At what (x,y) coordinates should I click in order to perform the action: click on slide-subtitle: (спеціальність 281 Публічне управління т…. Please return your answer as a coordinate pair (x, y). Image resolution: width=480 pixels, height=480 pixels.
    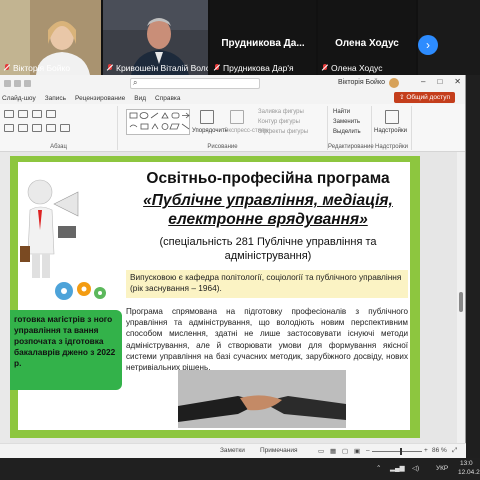
    Looking at the image, I should click on (268, 249).